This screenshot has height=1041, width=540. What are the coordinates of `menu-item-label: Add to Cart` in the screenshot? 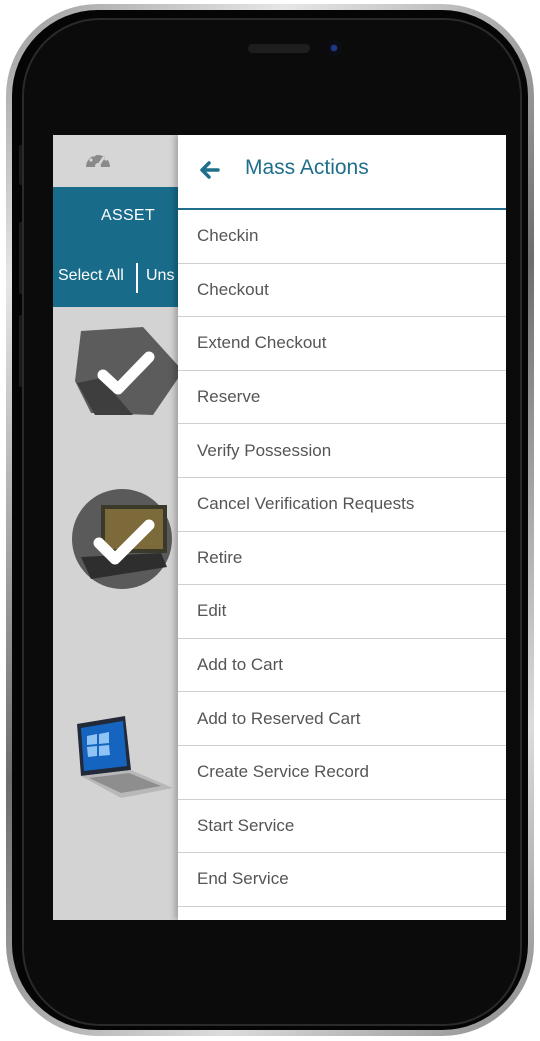 It's located at (240, 665).